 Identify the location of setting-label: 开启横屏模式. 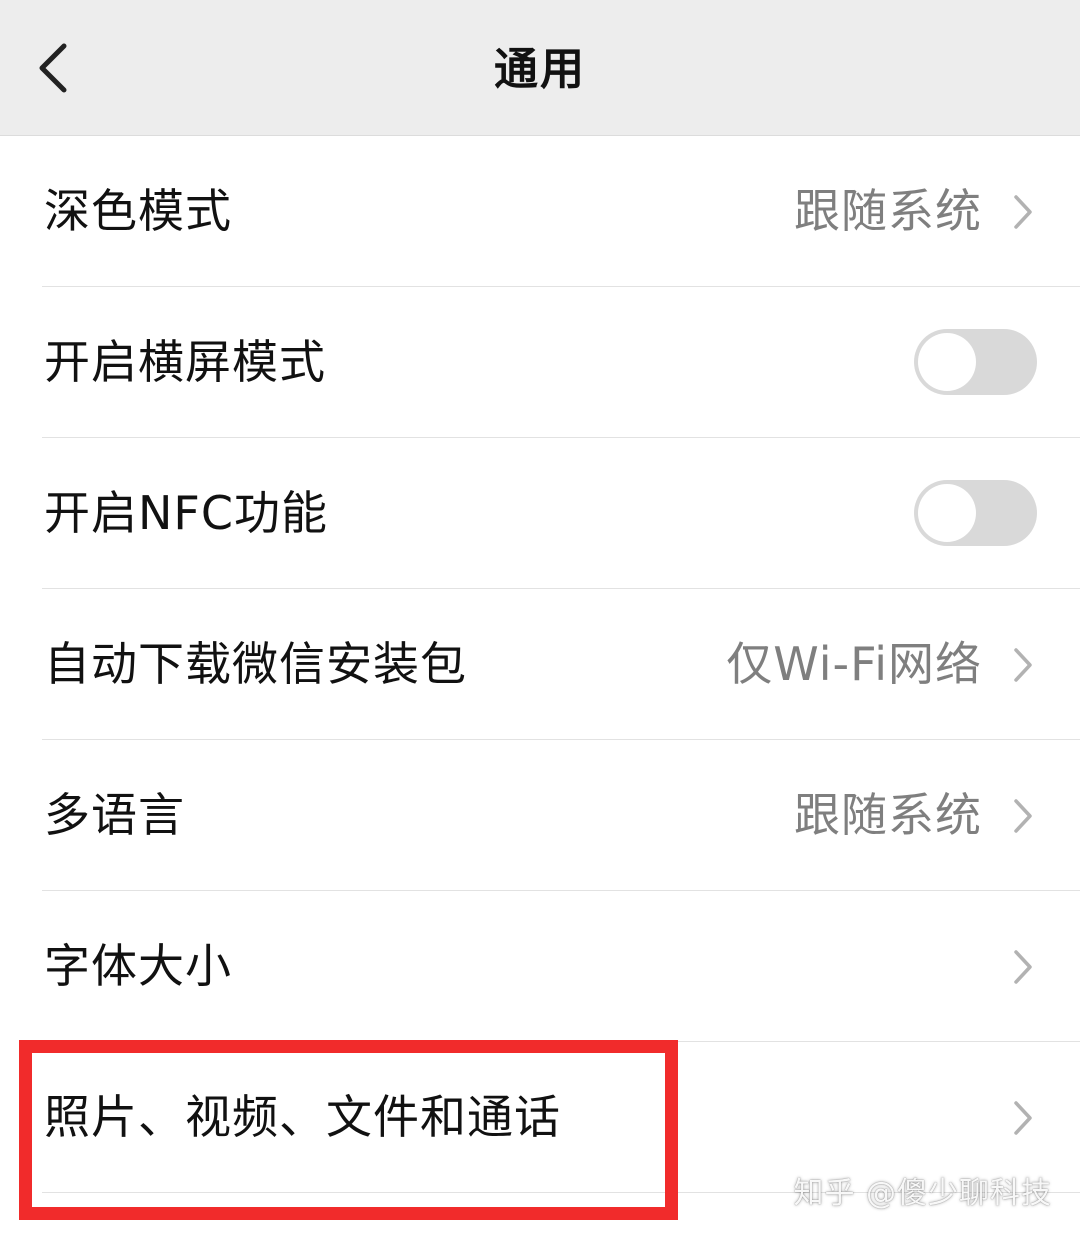
(185, 362).